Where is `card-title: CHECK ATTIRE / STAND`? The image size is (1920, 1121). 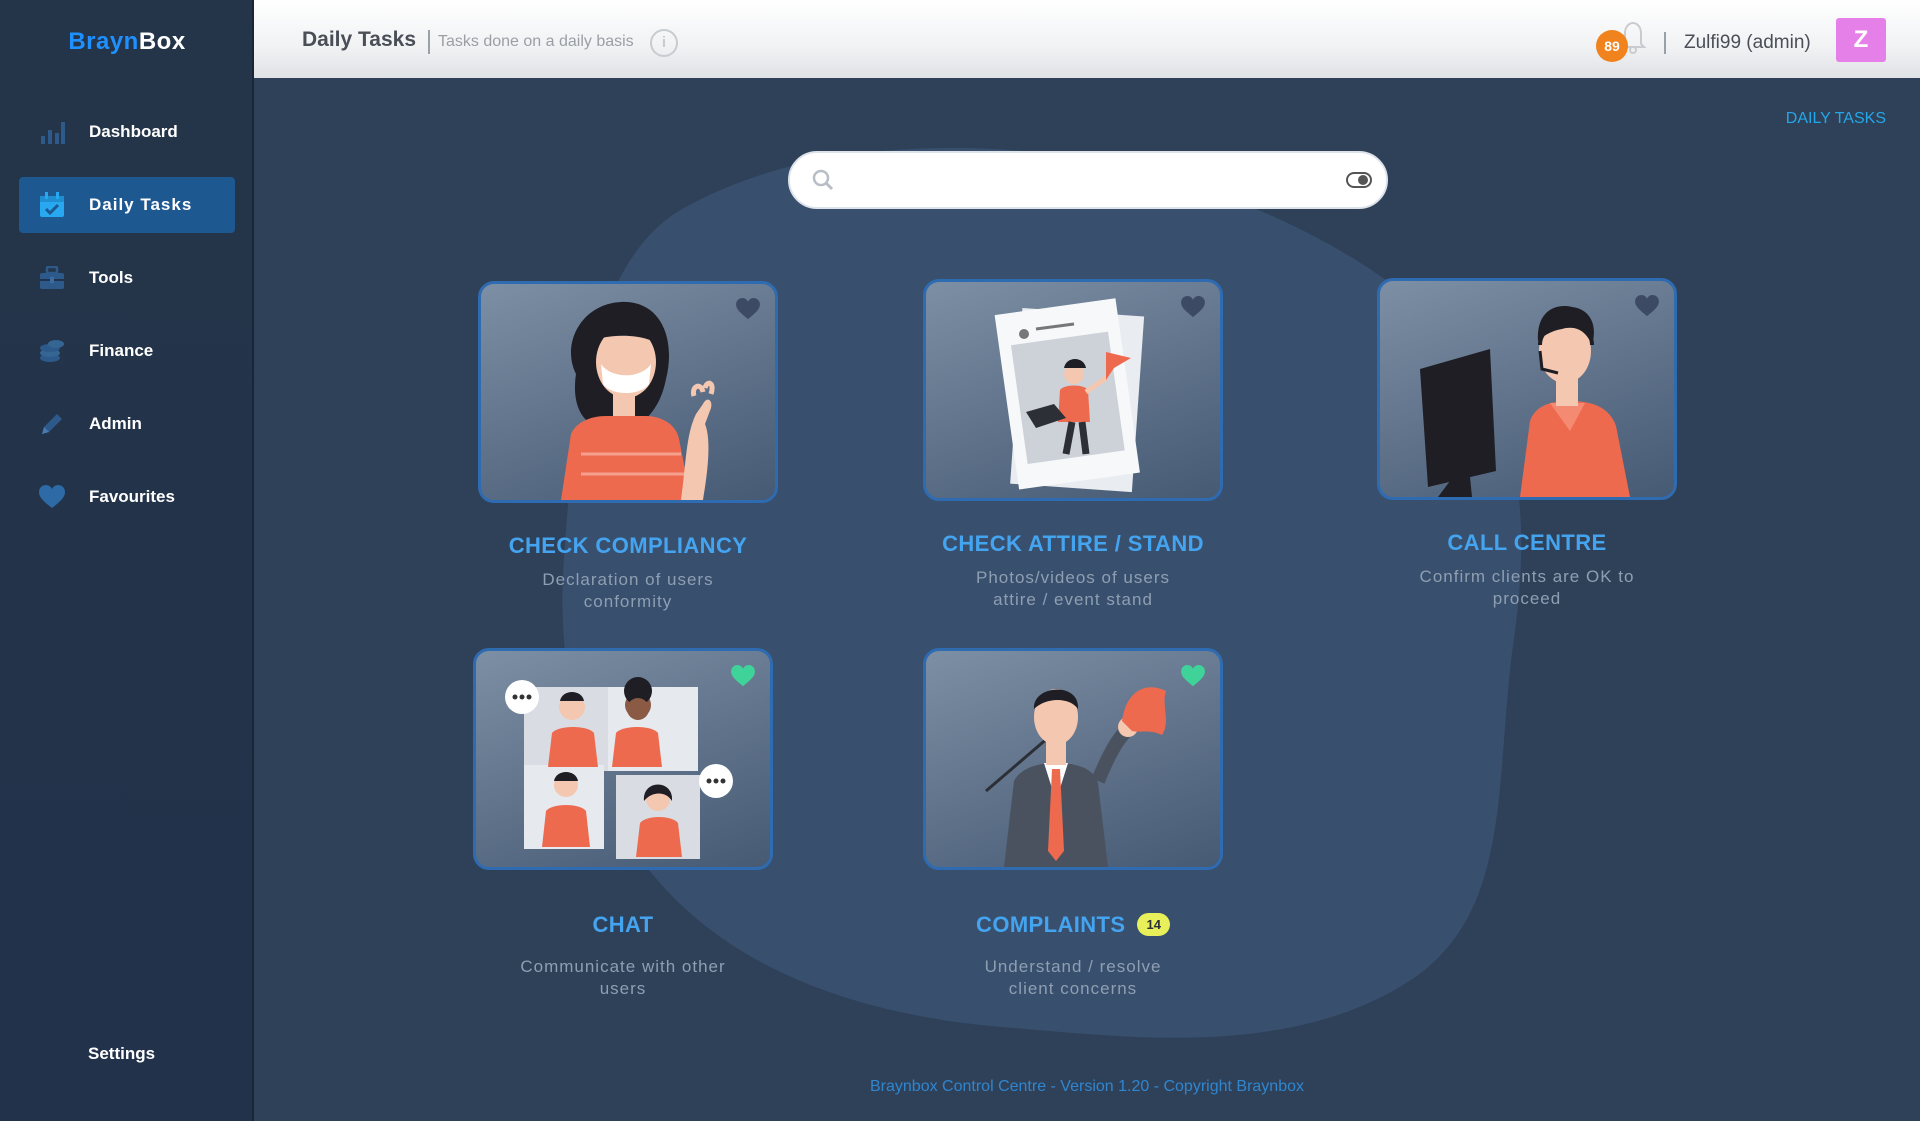 card-title: CHECK ATTIRE / STAND is located at coordinates (1073, 544).